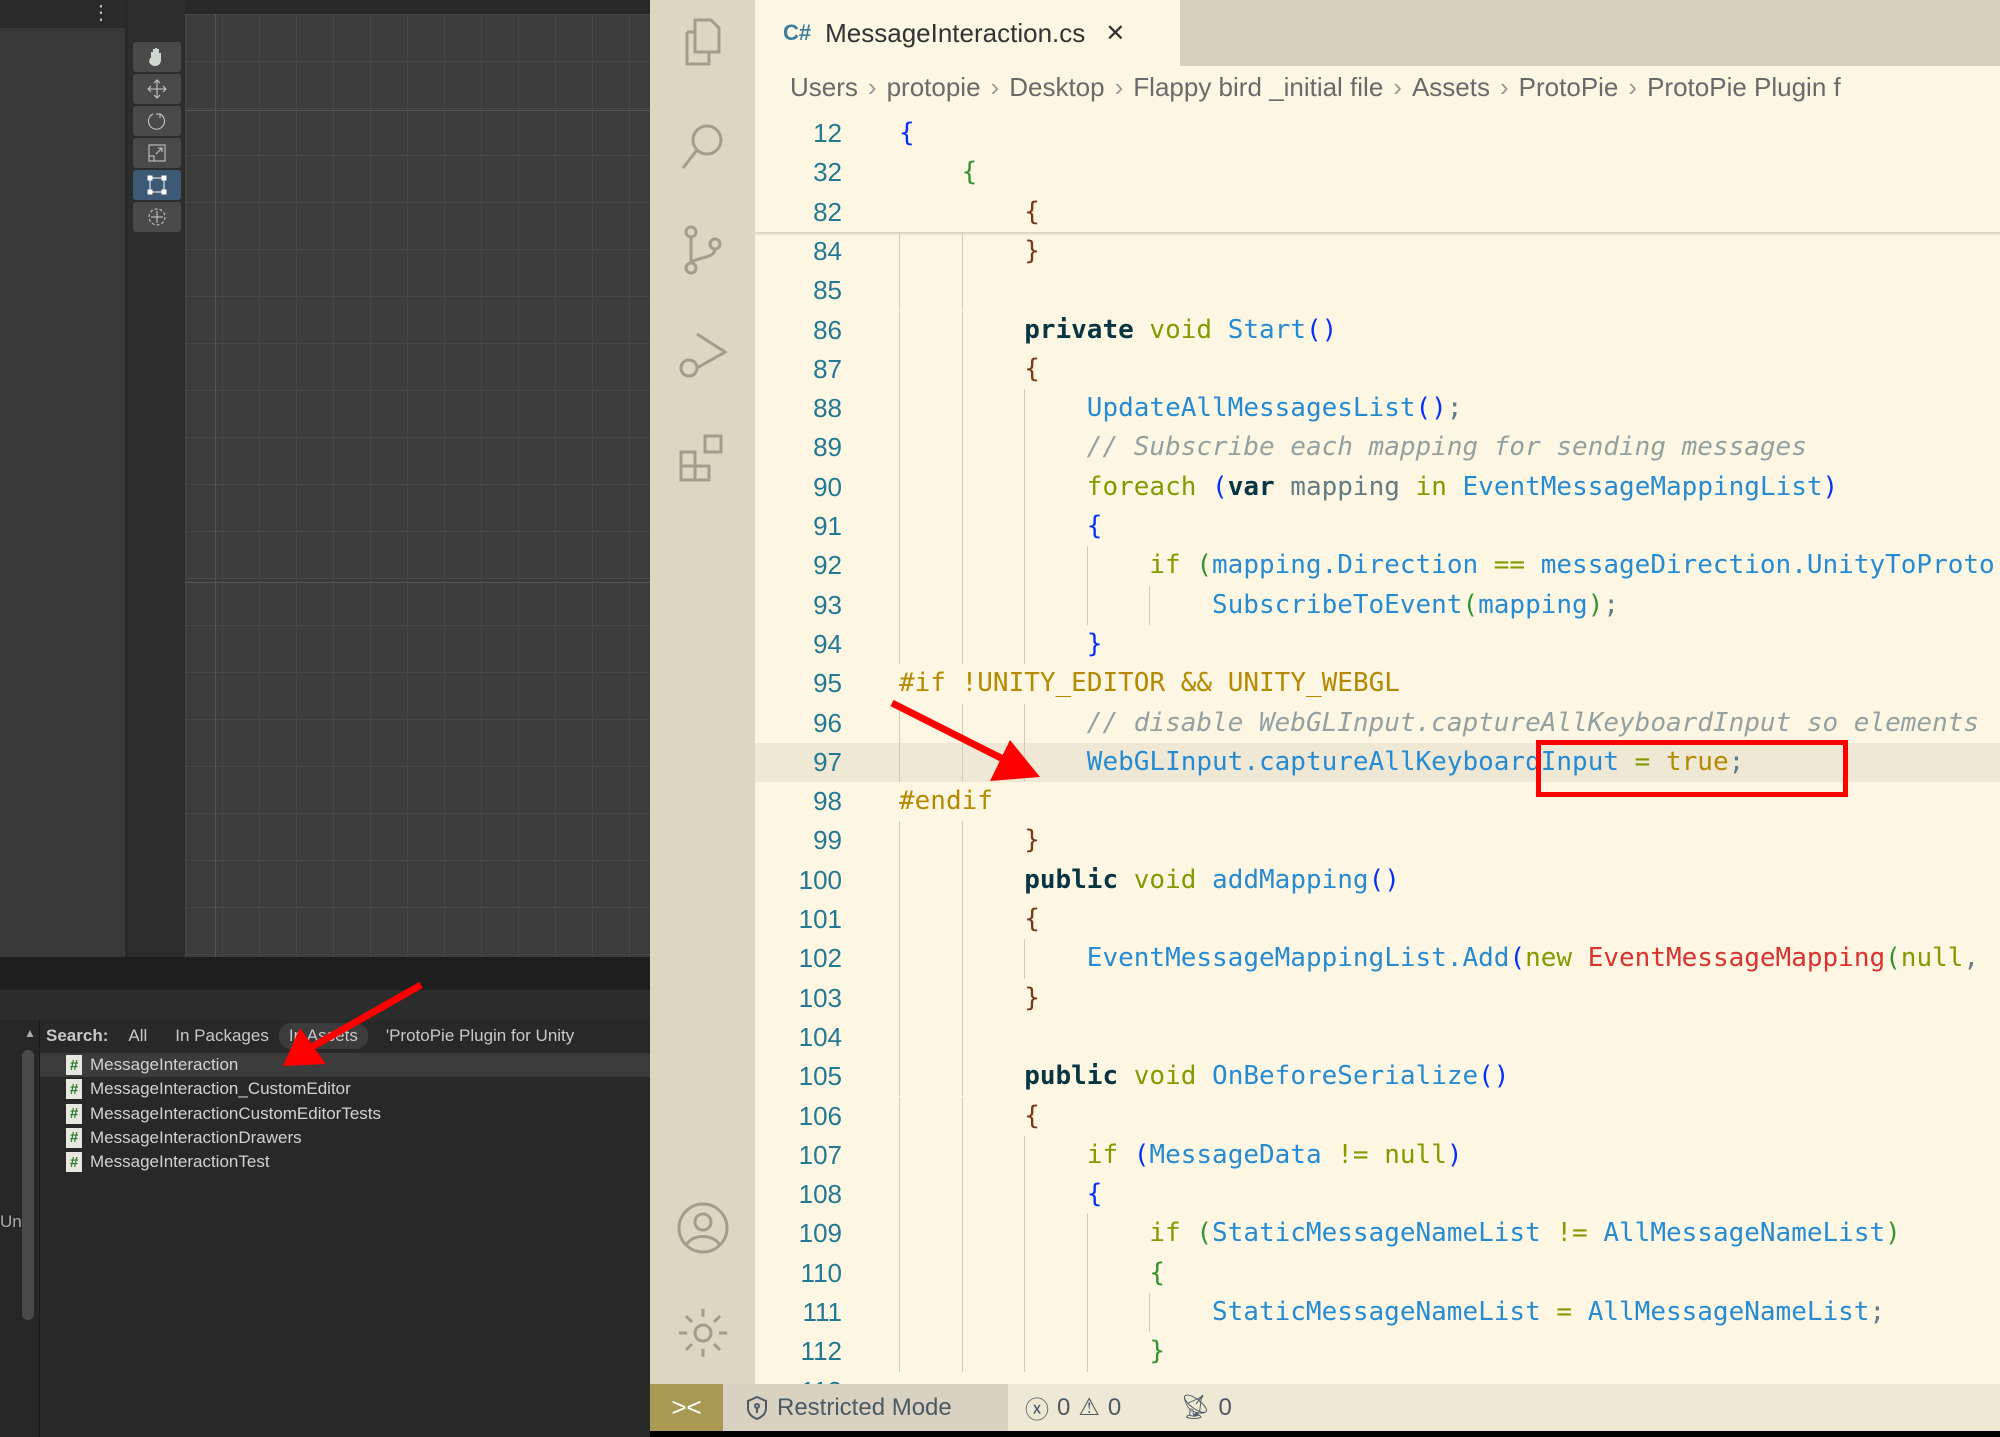 This screenshot has height=1437, width=2000. Describe the element at coordinates (1377, 173) in the screenshot. I see `code-line: 32 {` at that location.